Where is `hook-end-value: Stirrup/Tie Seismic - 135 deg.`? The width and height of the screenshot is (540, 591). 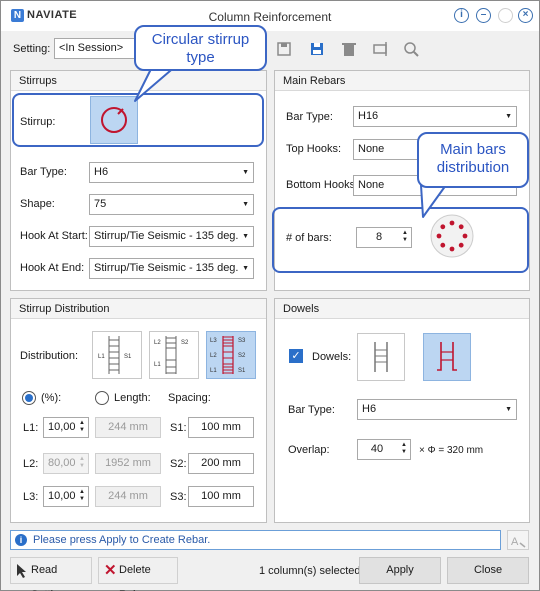 hook-end-value: Stirrup/Tie Seismic - 135 deg. is located at coordinates (166, 268).